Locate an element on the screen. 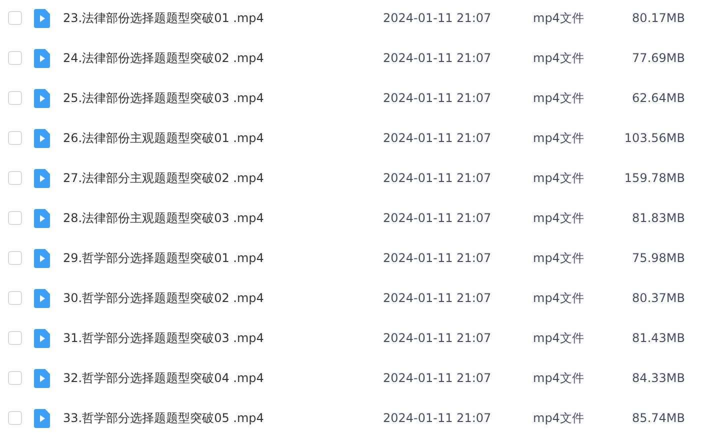  file-name: 26.法律部份主观题题型突破01 .mp4 is located at coordinates (223, 138).